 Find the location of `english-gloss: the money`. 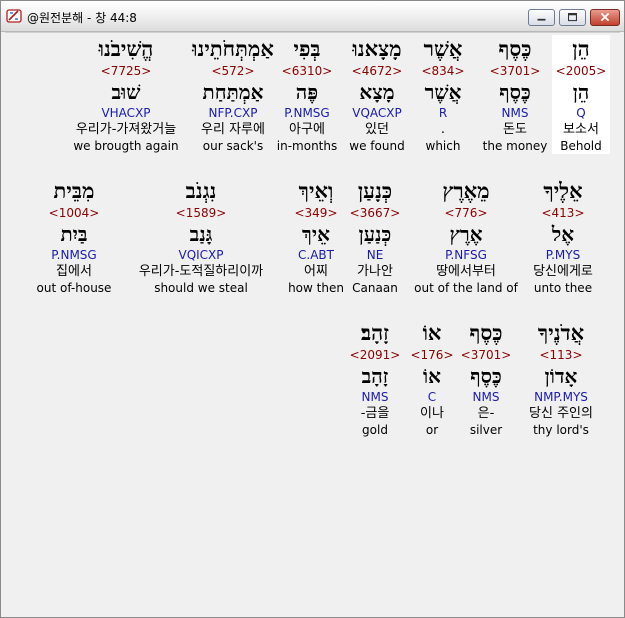

english-gloss: the money is located at coordinates (515, 146).